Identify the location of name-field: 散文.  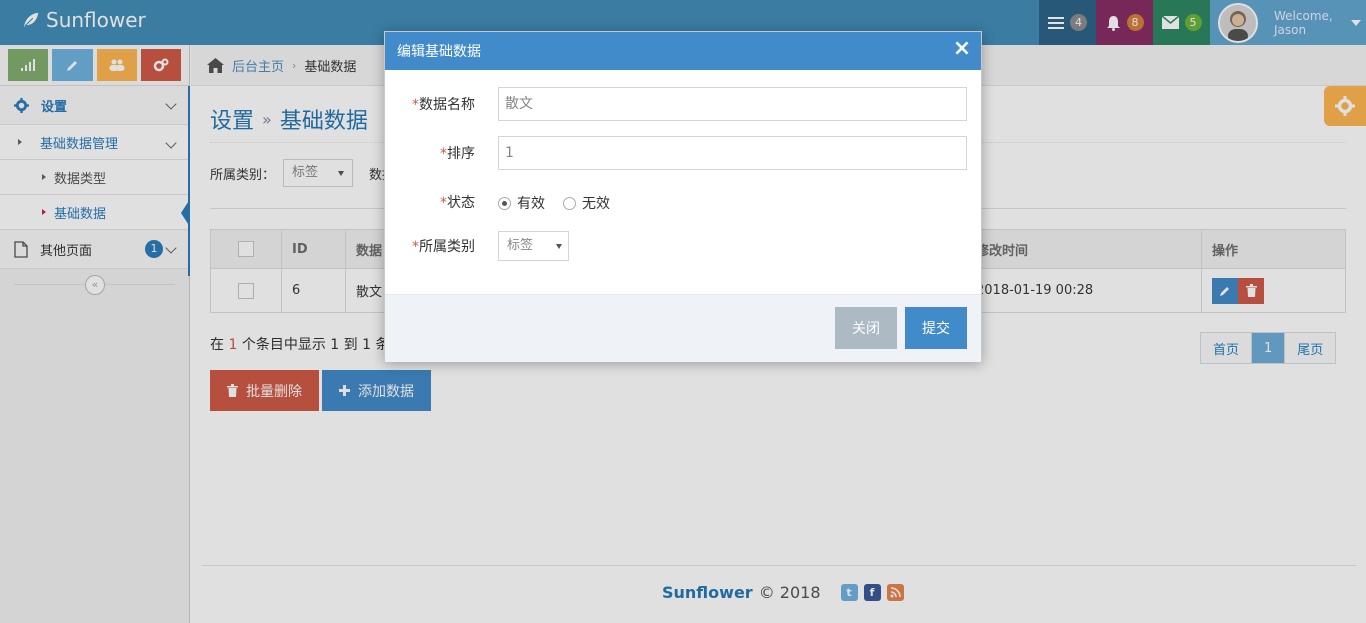
(732, 104).